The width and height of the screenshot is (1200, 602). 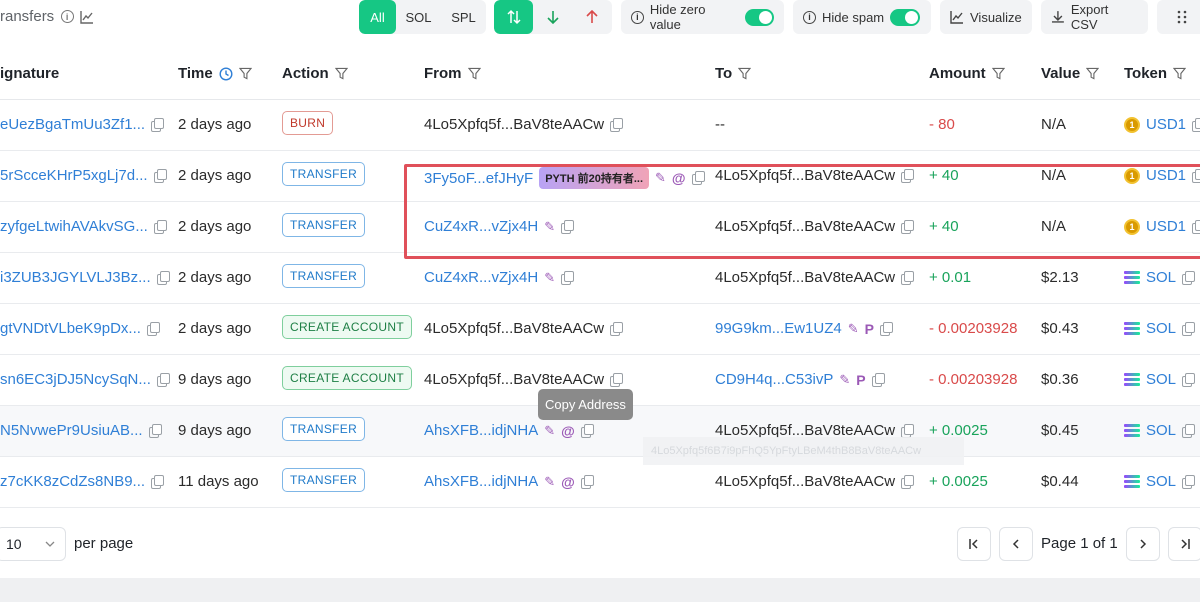 I want to click on first-page-button, so click(x=974, y=544).